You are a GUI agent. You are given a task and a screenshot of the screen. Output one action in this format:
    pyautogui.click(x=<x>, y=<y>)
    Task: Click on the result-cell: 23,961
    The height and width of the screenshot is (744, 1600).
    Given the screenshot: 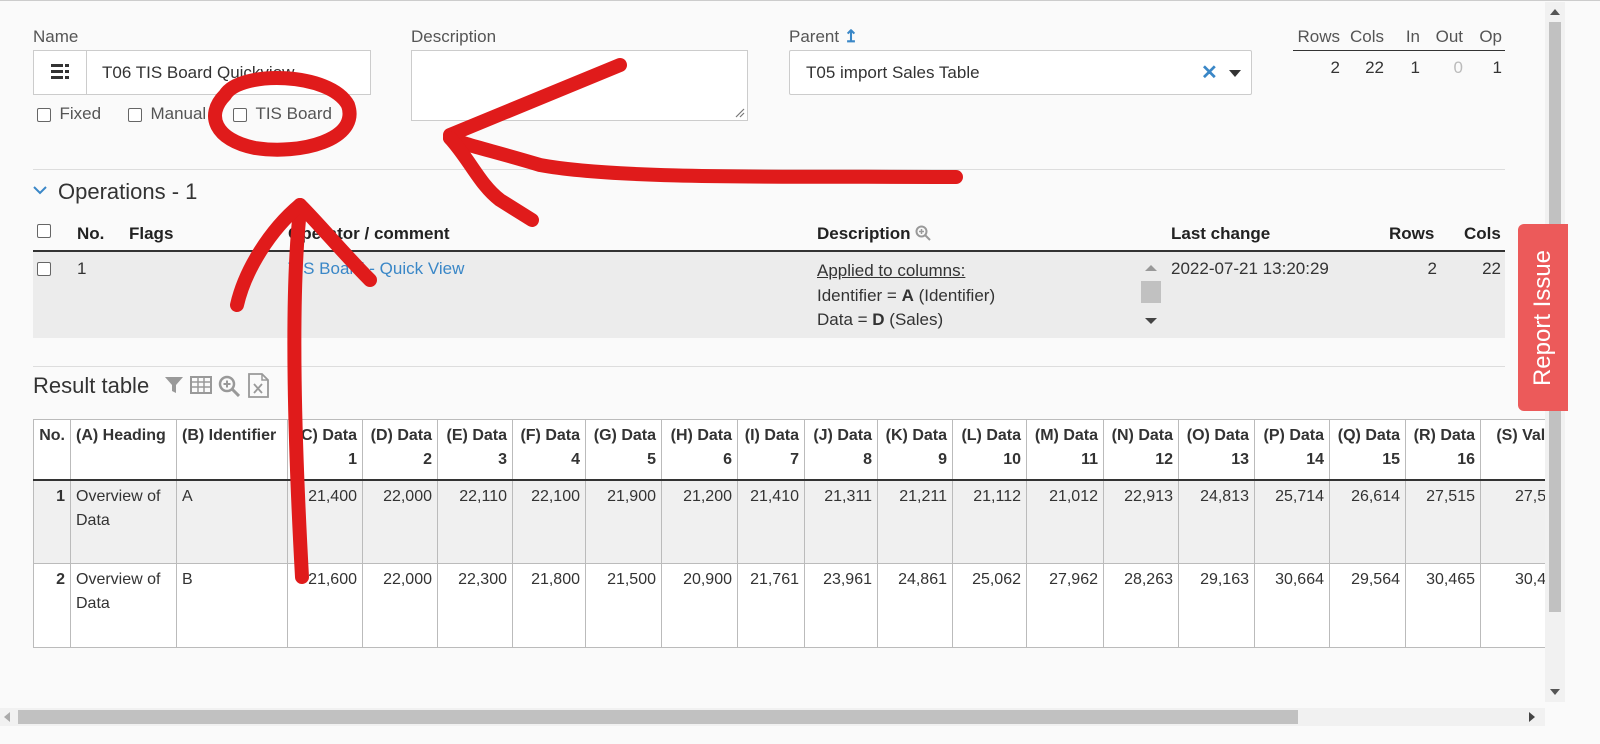 What is the action you would take?
    pyautogui.click(x=841, y=605)
    